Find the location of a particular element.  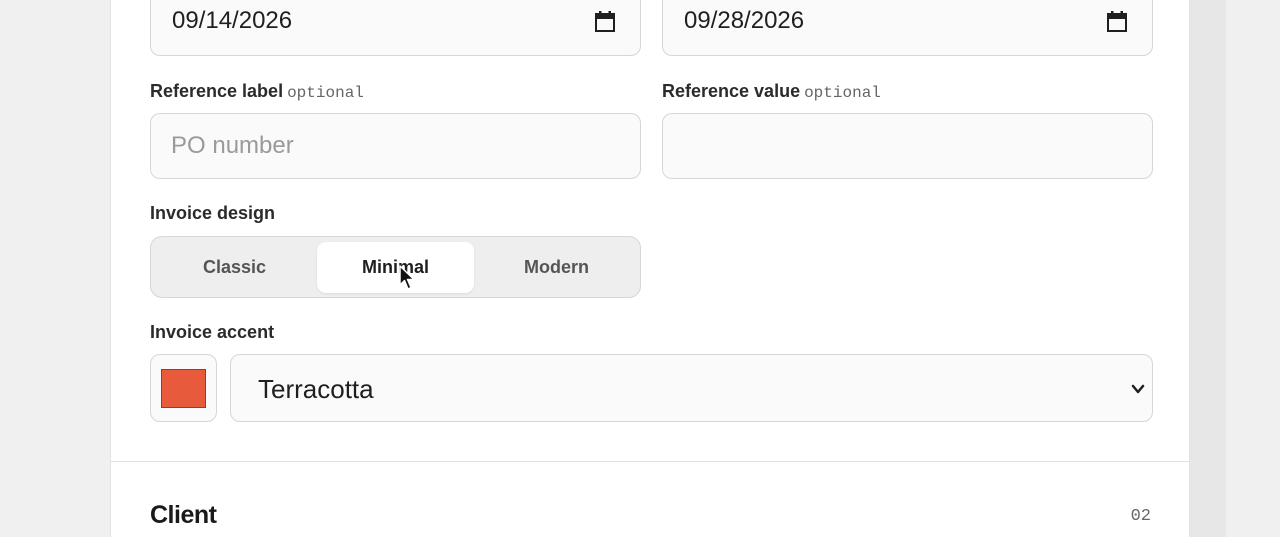

accent-color-picker is located at coordinates (183, 388).